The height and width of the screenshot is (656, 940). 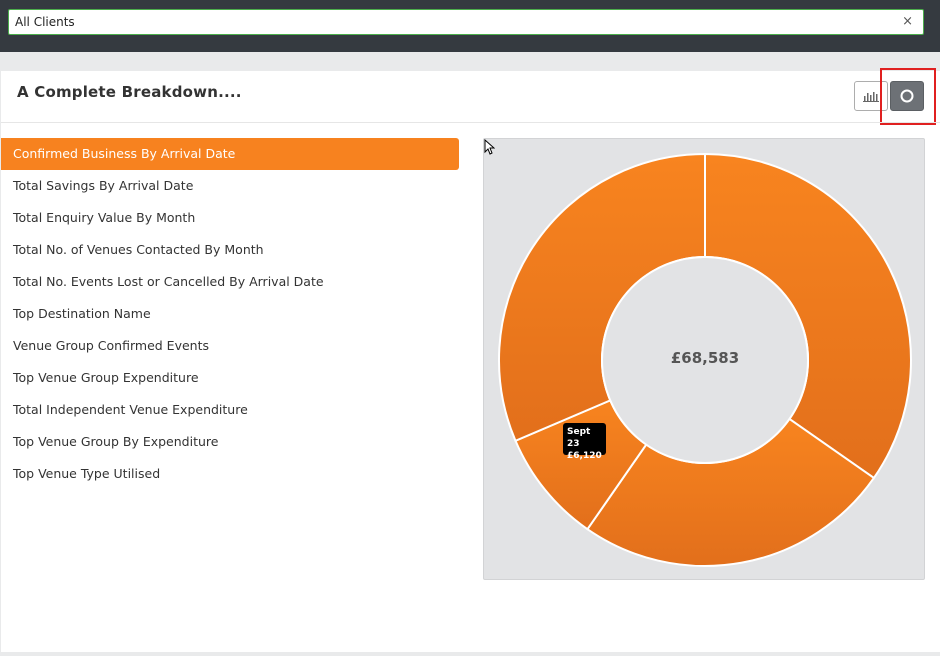 What do you see at coordinates (230, 410) in the screenshot?
I see `menu-item: Total Independent Venue Expenditure` at bounding box center [230, 410].